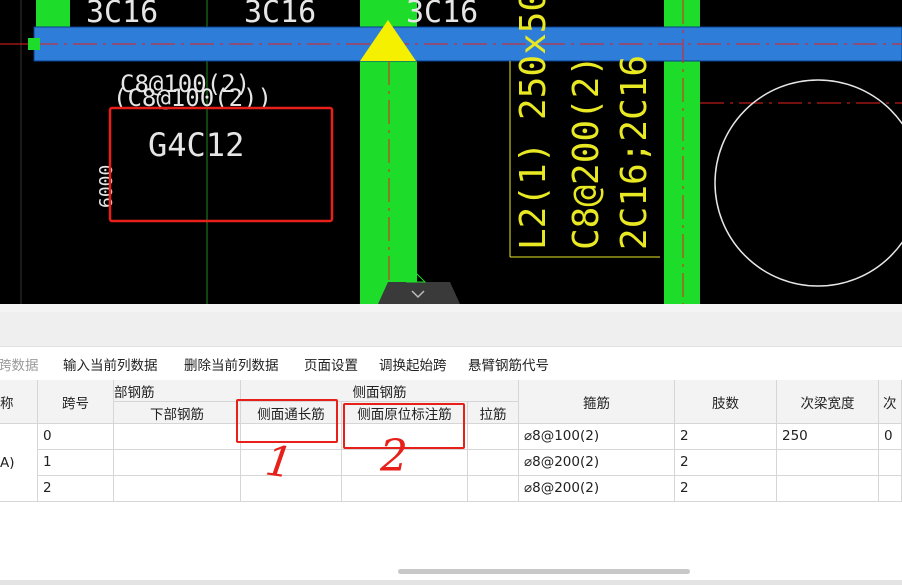 The width and height of the screenshot is (902, 585). What do you see at coordinates (278, 462) in the screenshot?
I see `handwritten-number: 1` at bounding box center [278, 462].